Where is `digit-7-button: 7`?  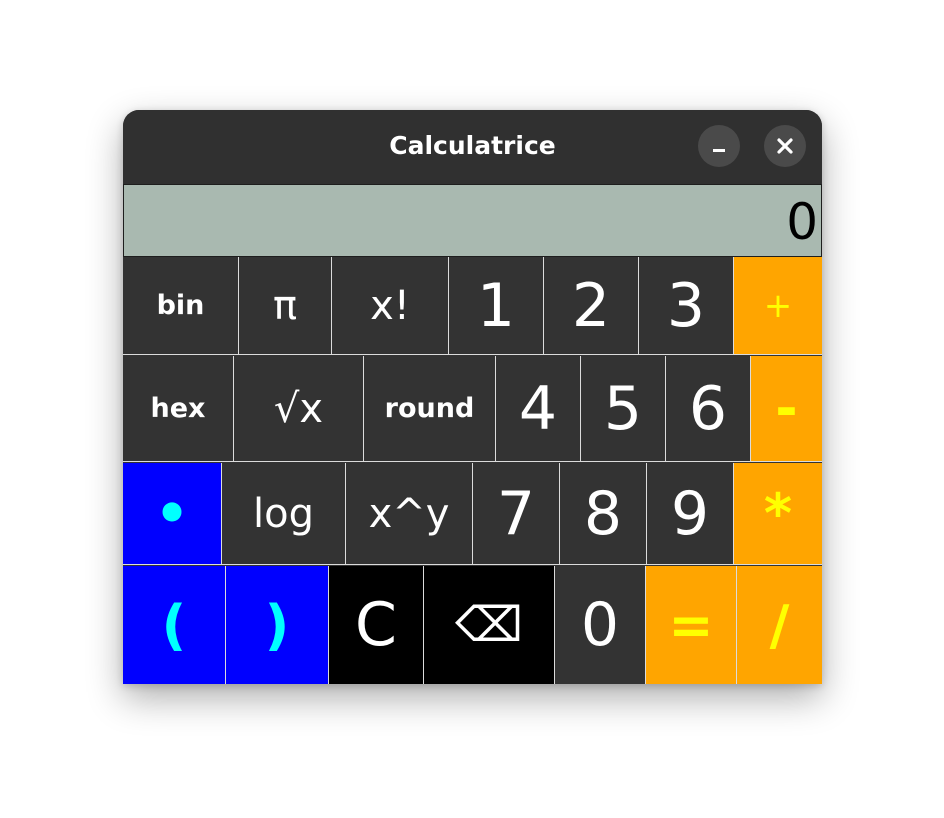 digit-7-button: 7 is located at coordinates (516, 514).